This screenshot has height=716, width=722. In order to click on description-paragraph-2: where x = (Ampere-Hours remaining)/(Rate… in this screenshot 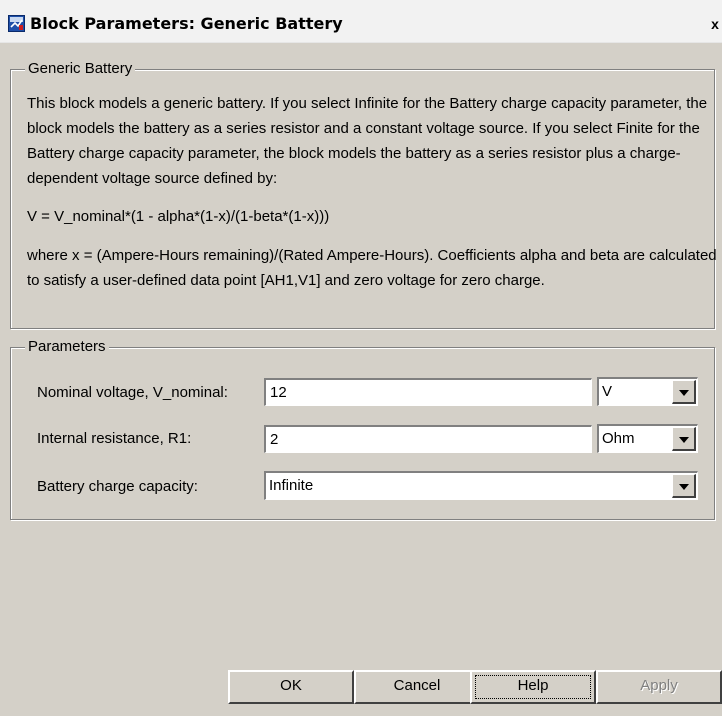, I will do `click(372, 268)`.